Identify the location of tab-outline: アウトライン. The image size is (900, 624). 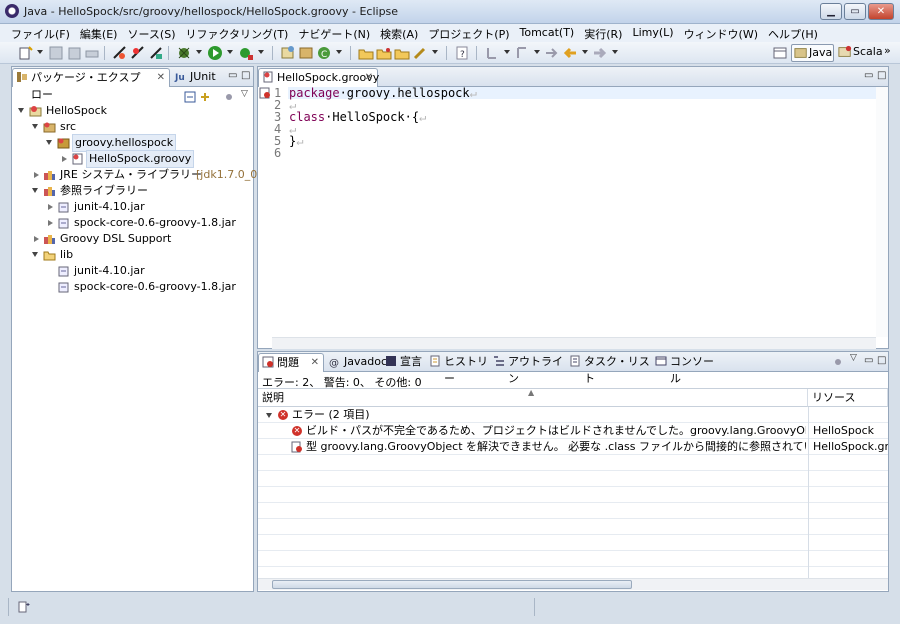
(528, 369).